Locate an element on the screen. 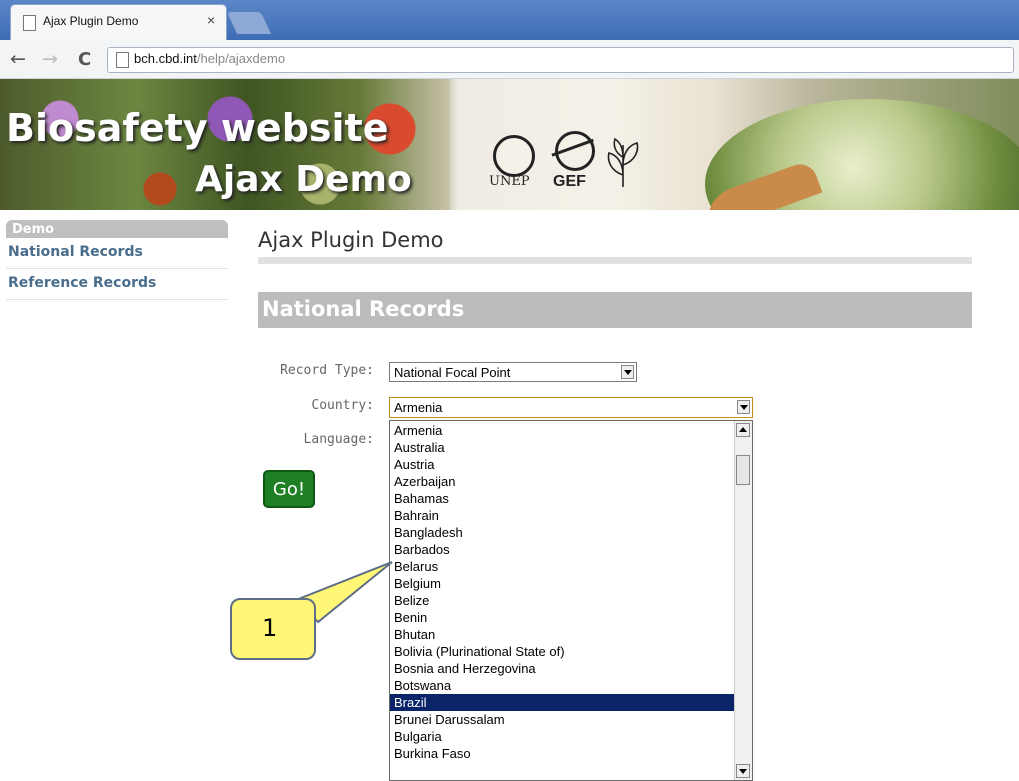  scroll-up-icon is located at coordinates (743, 430).